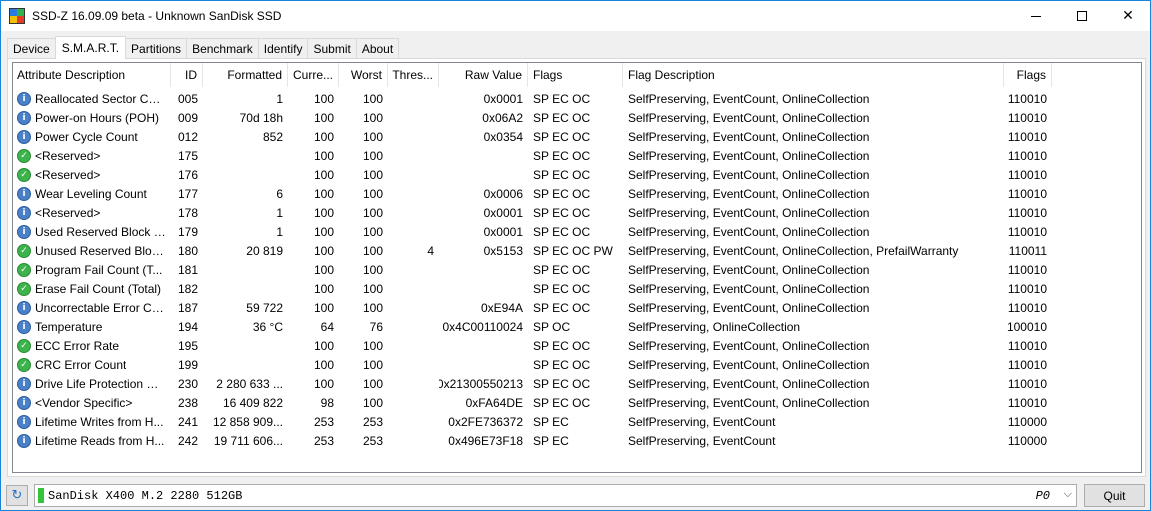 The height and width of the screenshot is (511, 1151). I want to click on column-header-worst: Worst, so click(363, 75).